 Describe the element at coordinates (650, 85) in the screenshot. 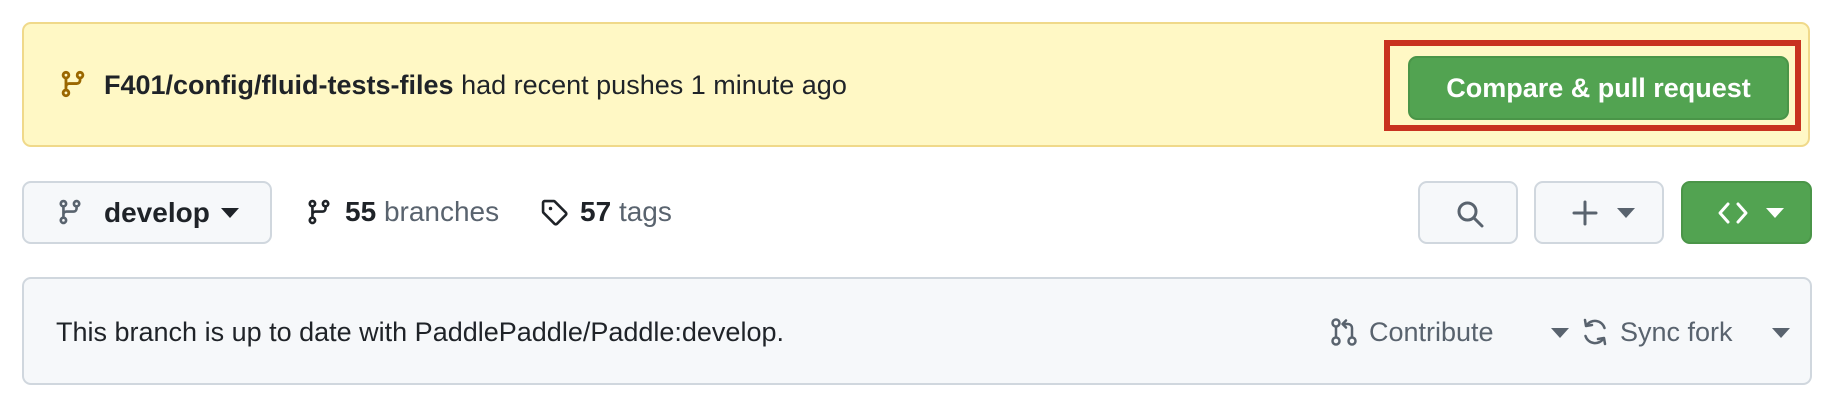

I see `recent-push-text: had recent pushes 1 minute ago` at that location.